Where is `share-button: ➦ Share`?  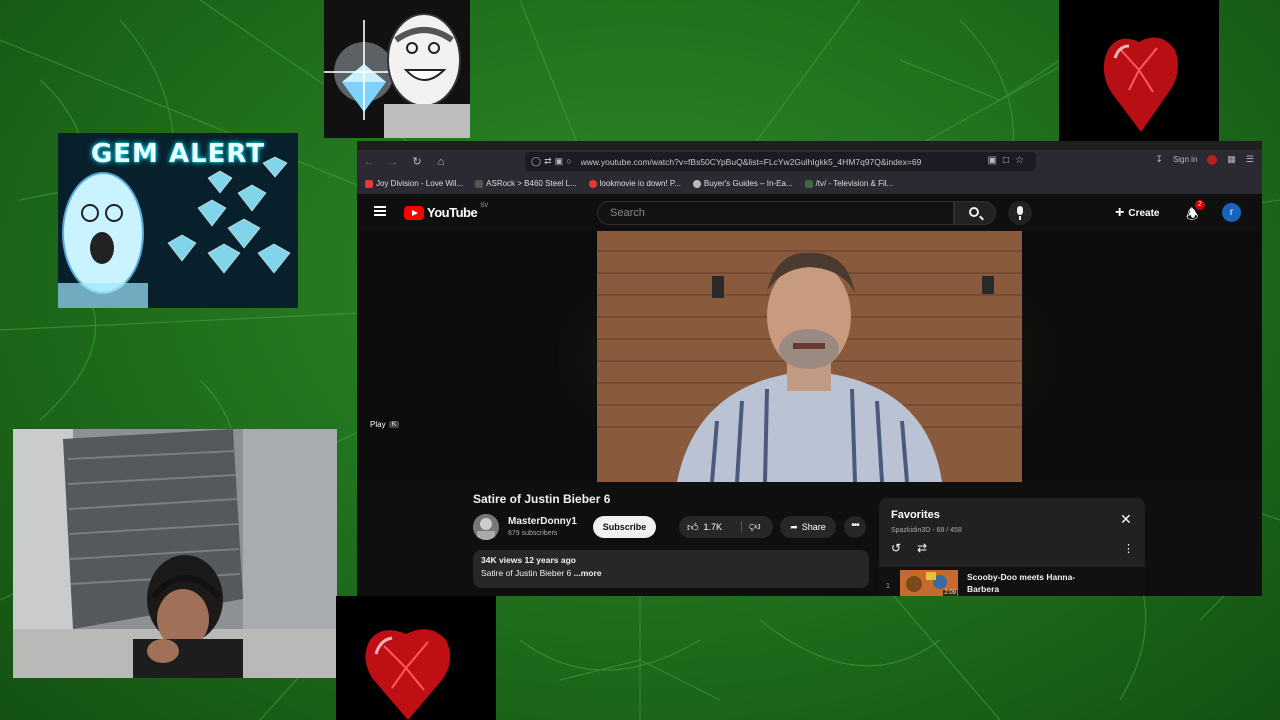
share-button: ➦ Share is located at coordinates (808, 527).